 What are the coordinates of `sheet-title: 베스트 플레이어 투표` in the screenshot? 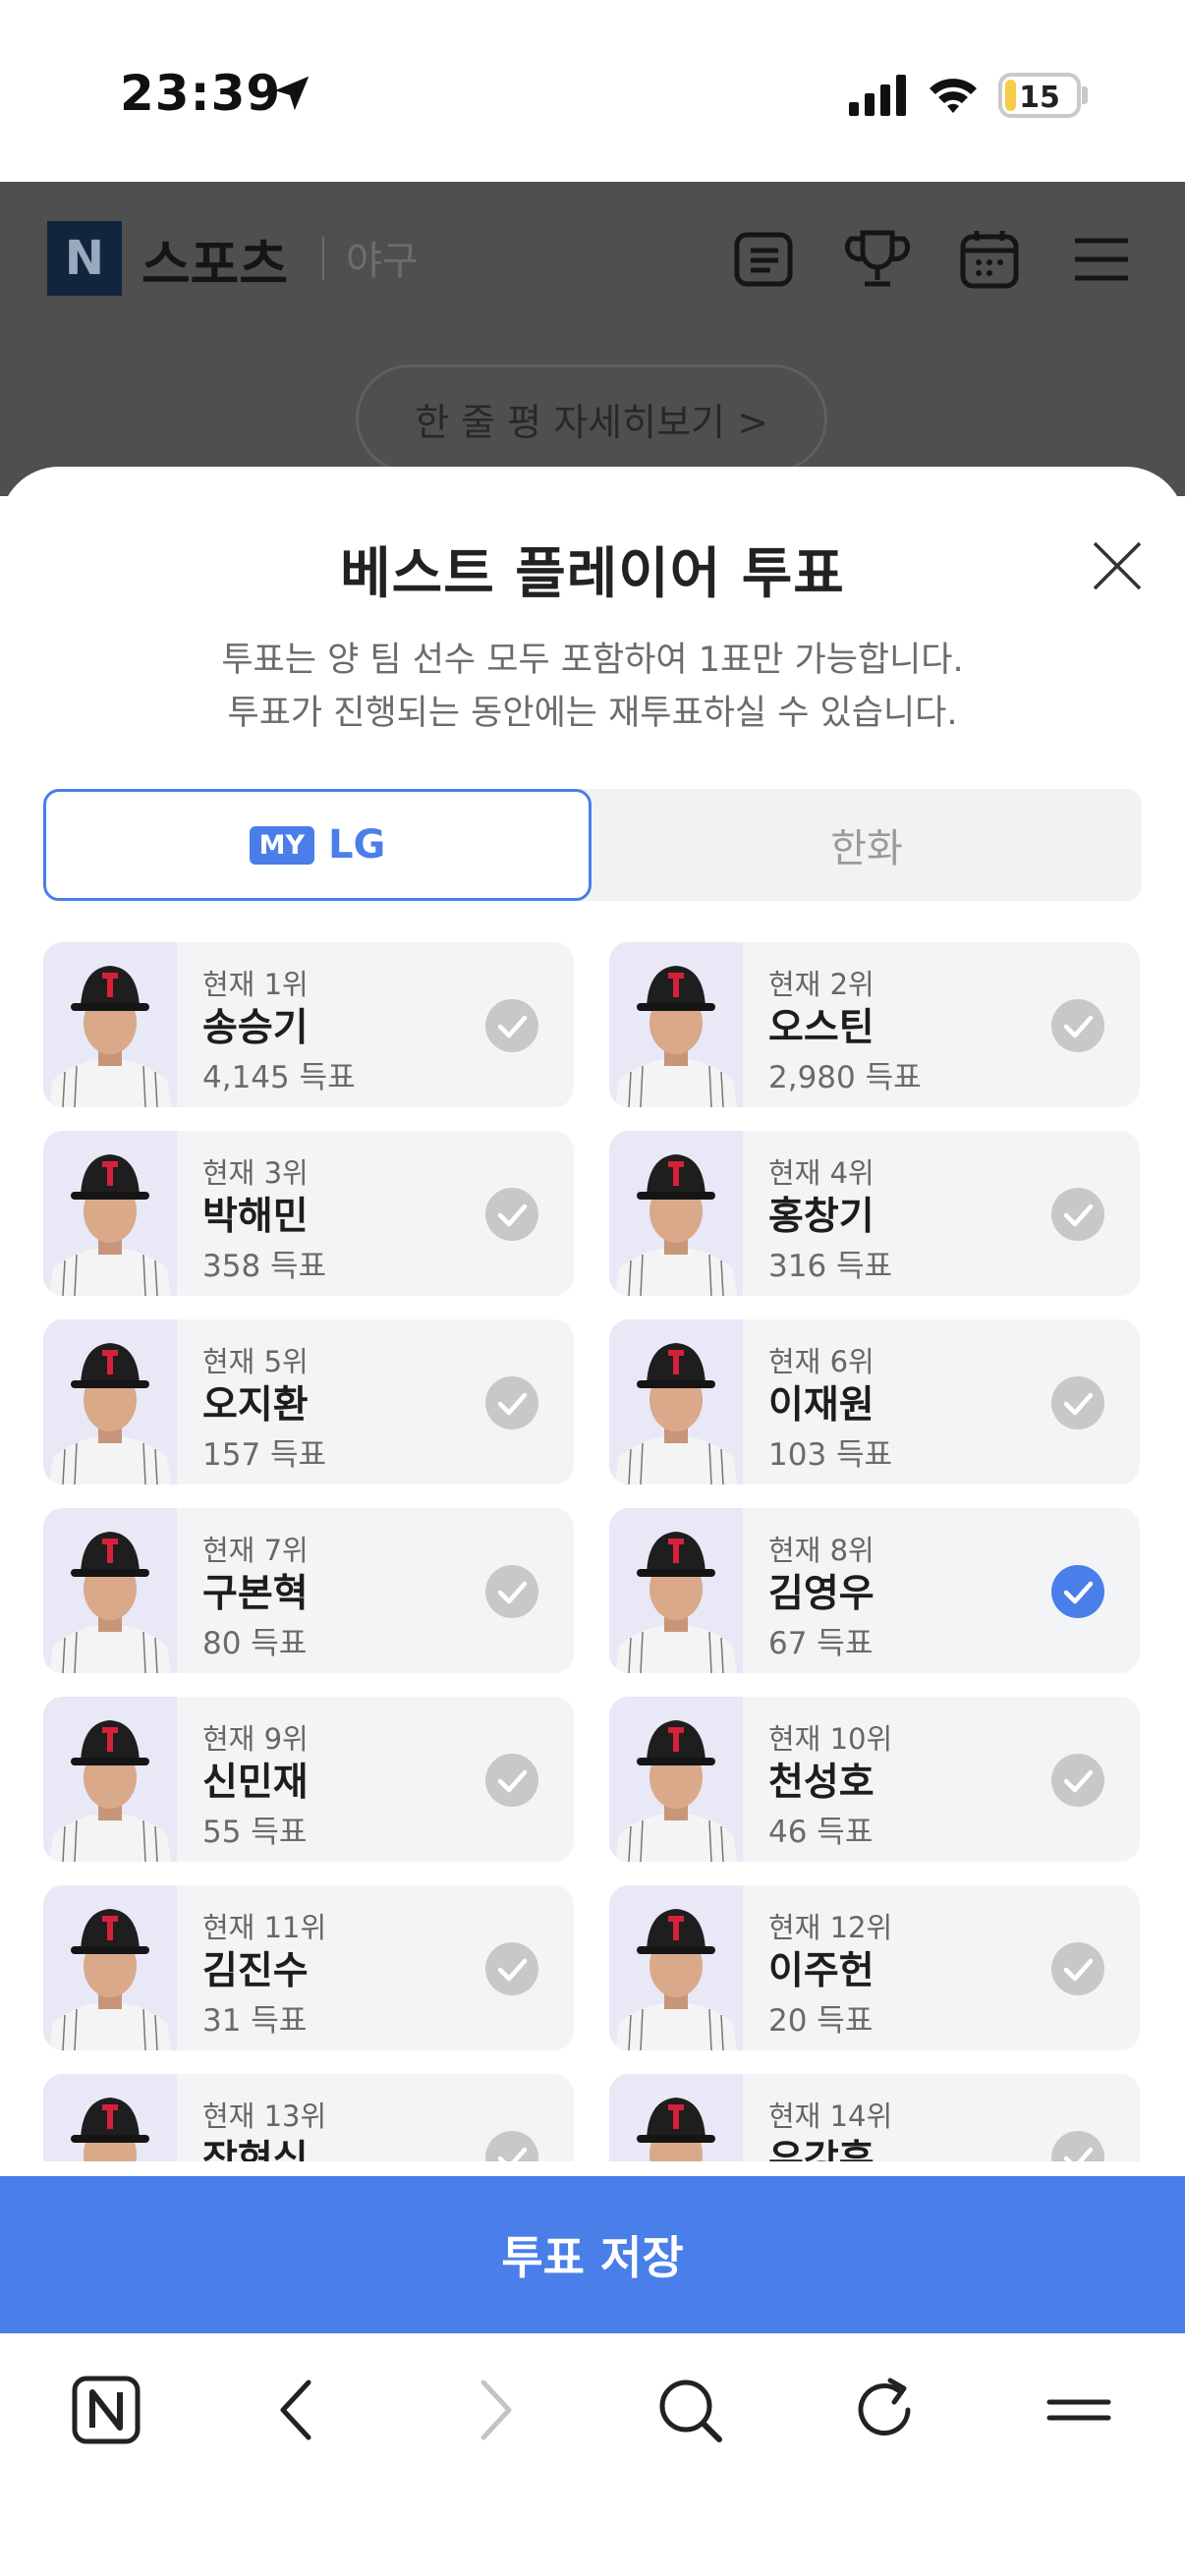 It's located at (592, 574).